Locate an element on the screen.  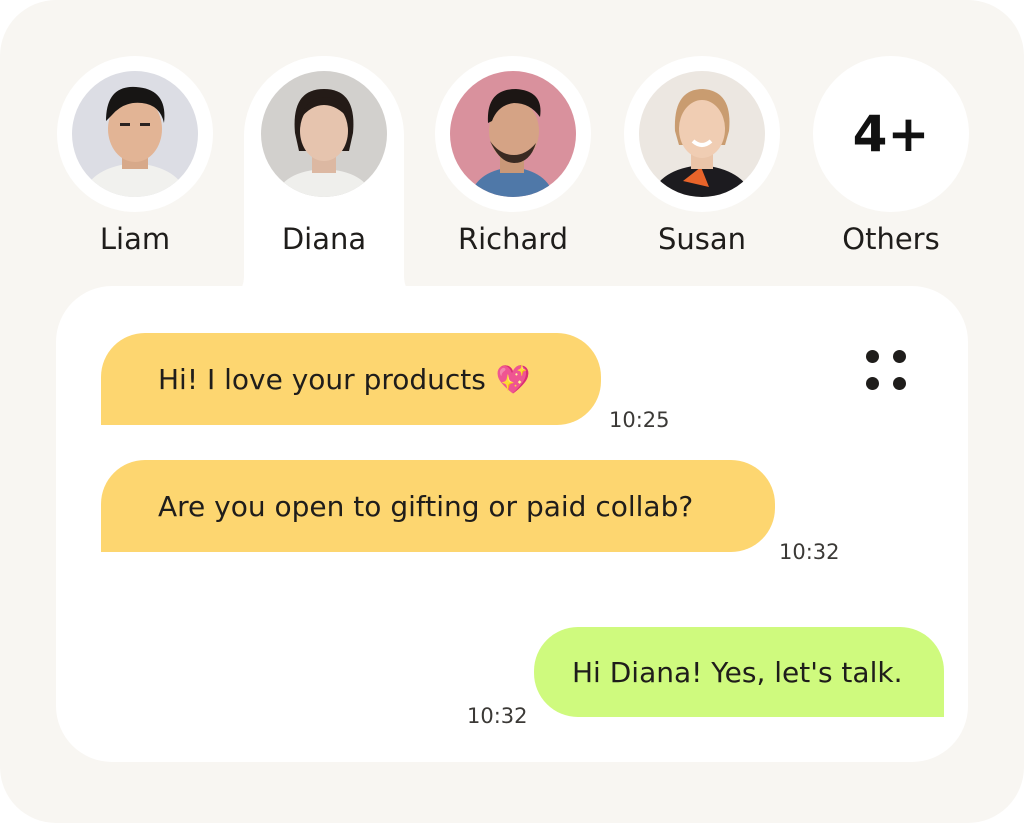
contact-name: Diana is located at coordinates (324, 239).